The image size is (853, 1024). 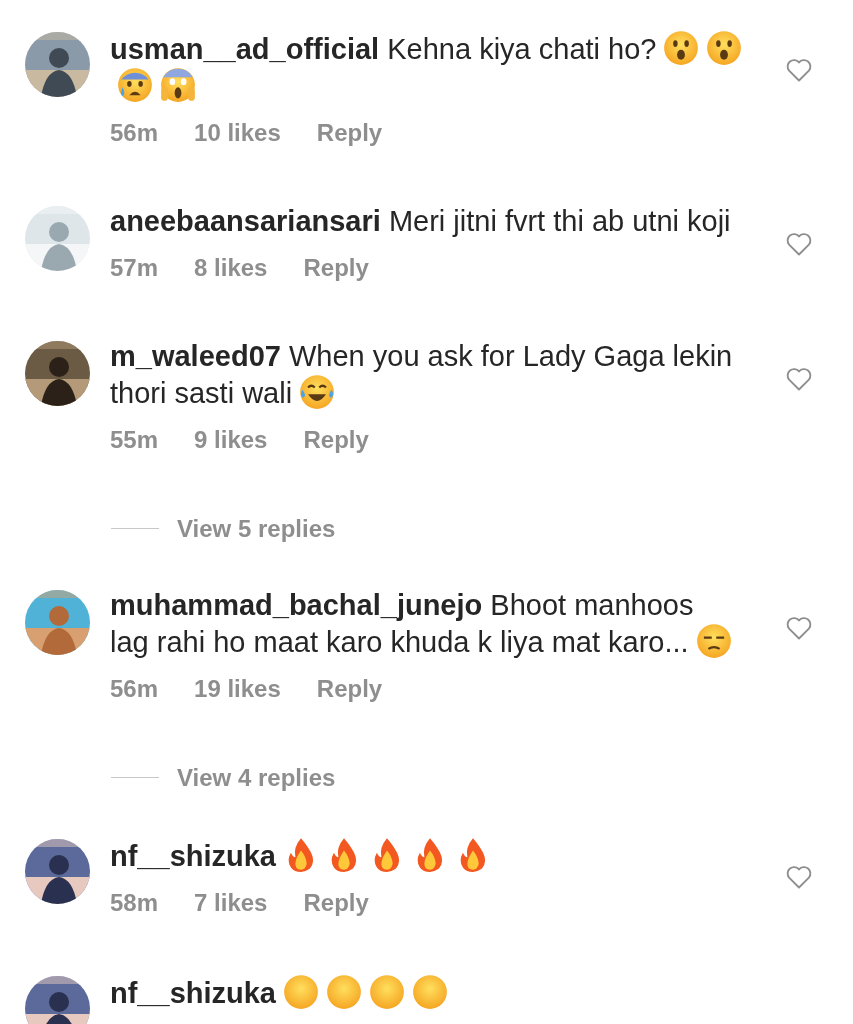 What do you see at coordinates (134, 440) in the screenshot?
I see `timestamp: 55m` at bounding box center [134, 440].